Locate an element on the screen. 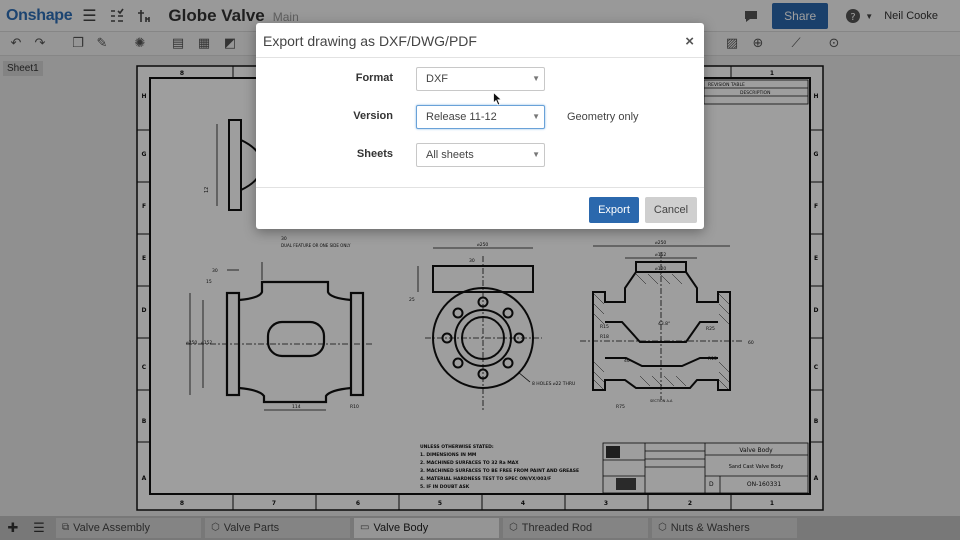 The height and width of the screenshot is (540, 960). cancel-button: Cancel is located at coordinates (671, 210).